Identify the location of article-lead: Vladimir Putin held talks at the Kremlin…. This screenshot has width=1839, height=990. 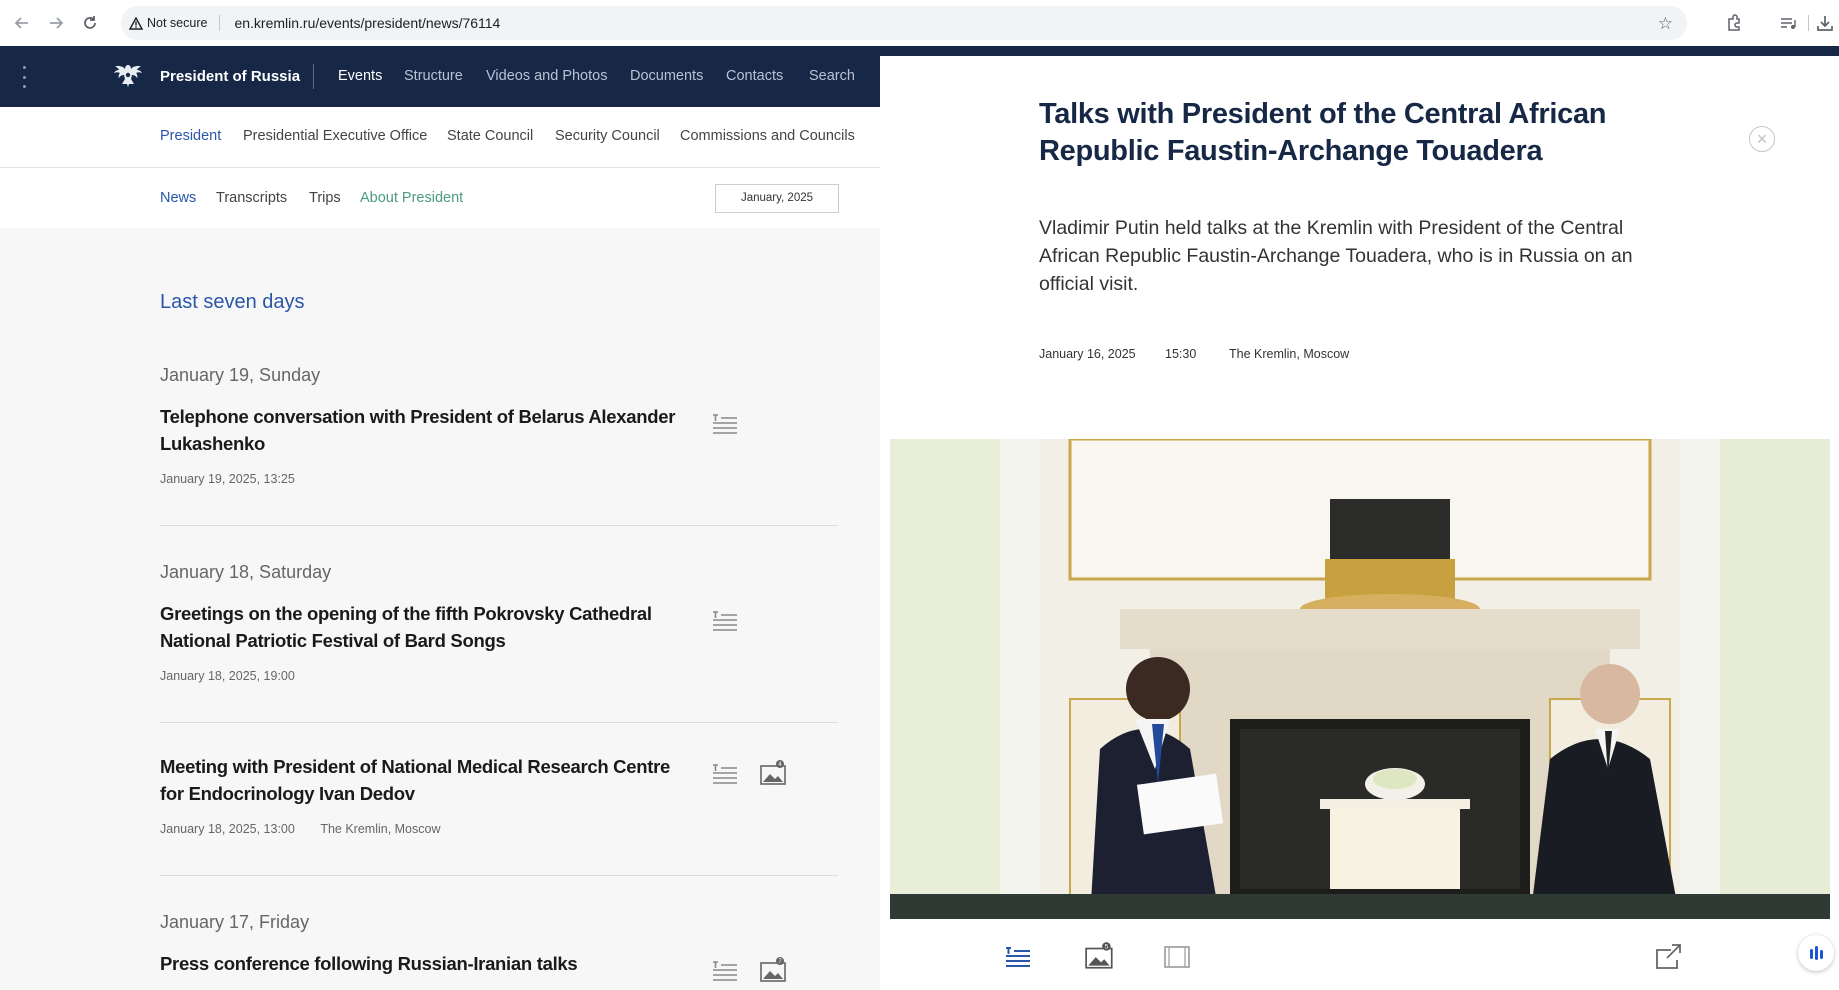
(1336, 256).